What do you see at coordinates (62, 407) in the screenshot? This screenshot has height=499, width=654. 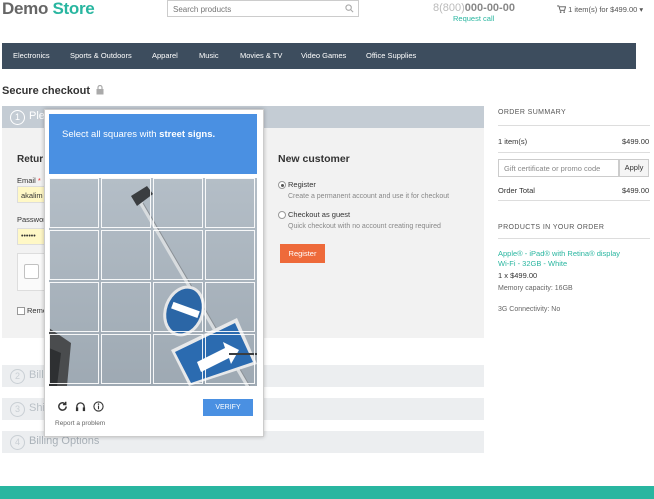 I see `reload-icon` at bounding box center [62, 407].